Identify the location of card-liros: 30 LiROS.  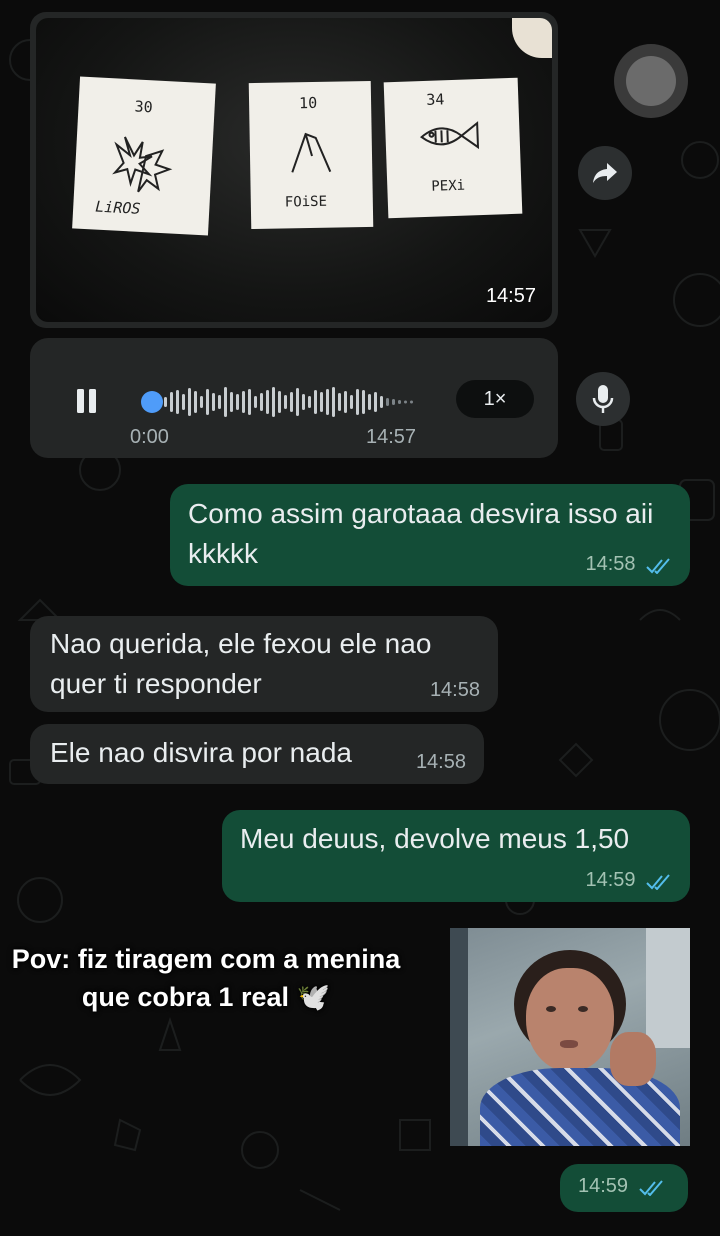
(144, 156).